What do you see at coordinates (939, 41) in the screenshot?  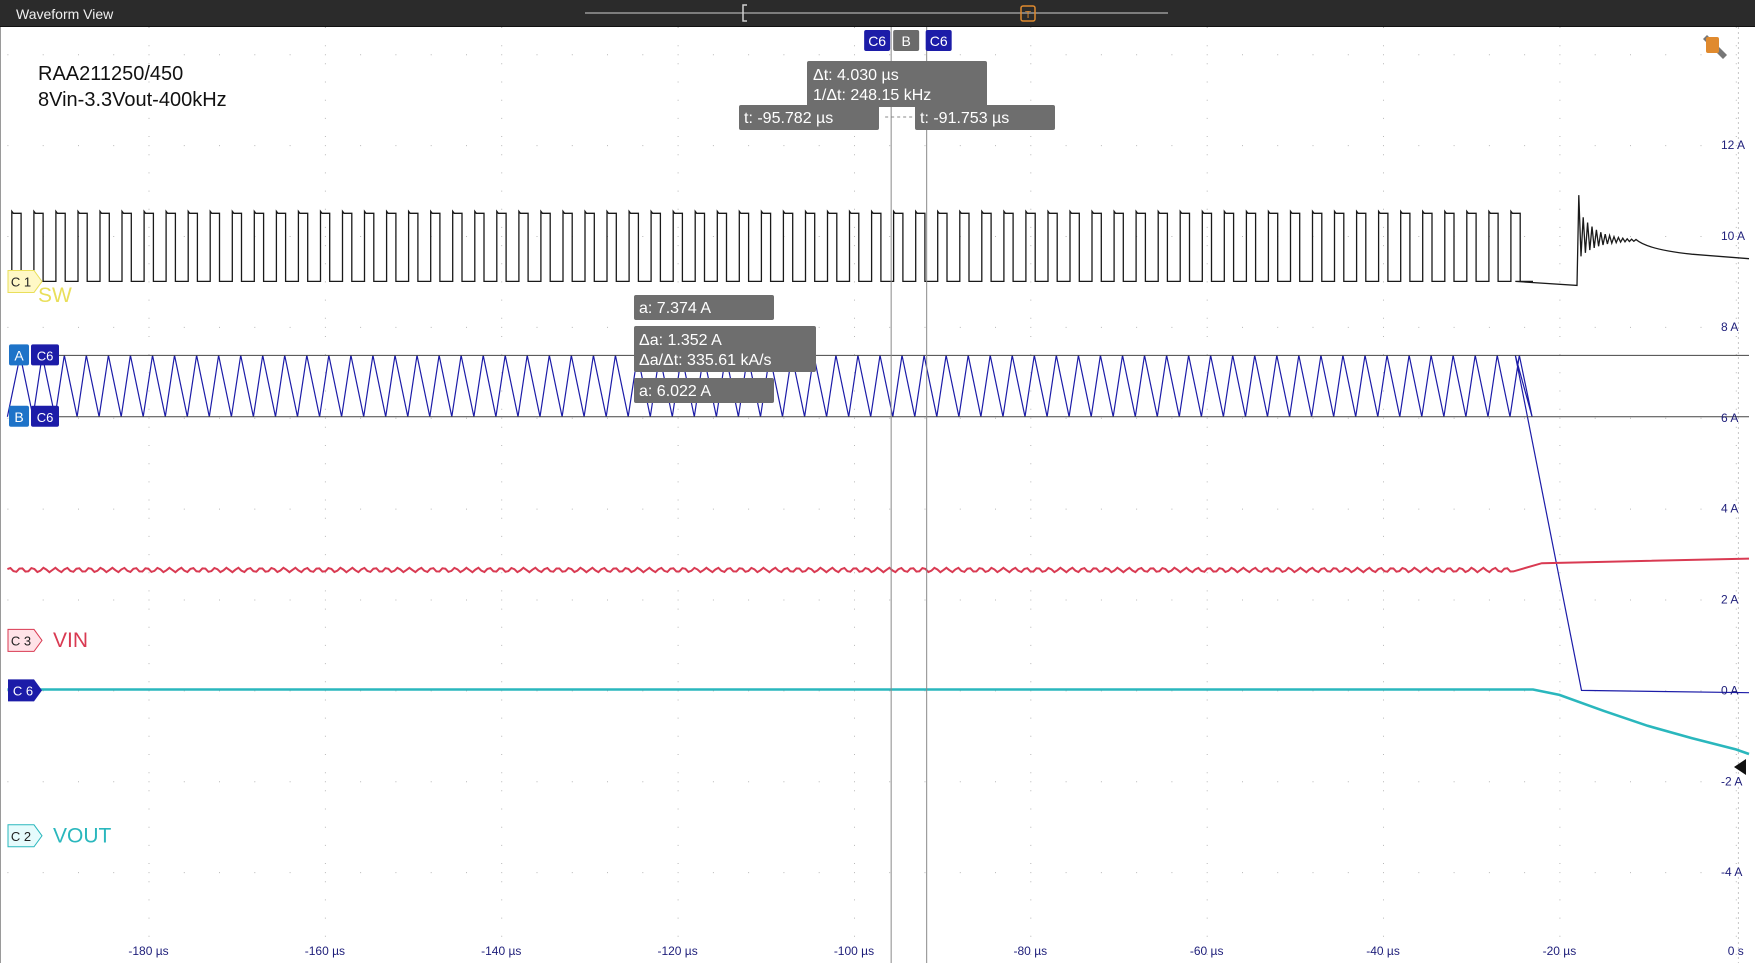 I see `time-cursor-badge-label-3: C6` at bounding box center [939, 41].